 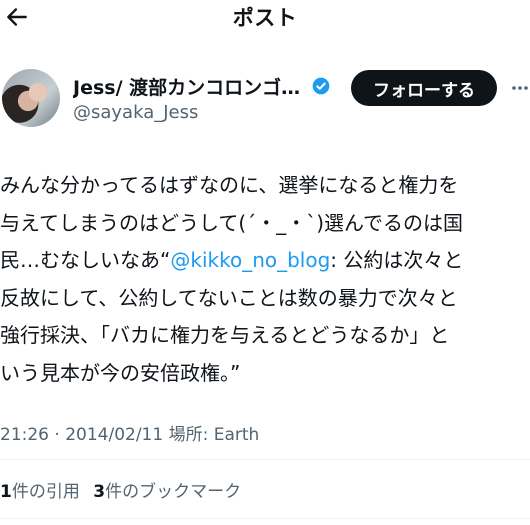 I want to click on more-options-icon, so click(x=520, y=88).